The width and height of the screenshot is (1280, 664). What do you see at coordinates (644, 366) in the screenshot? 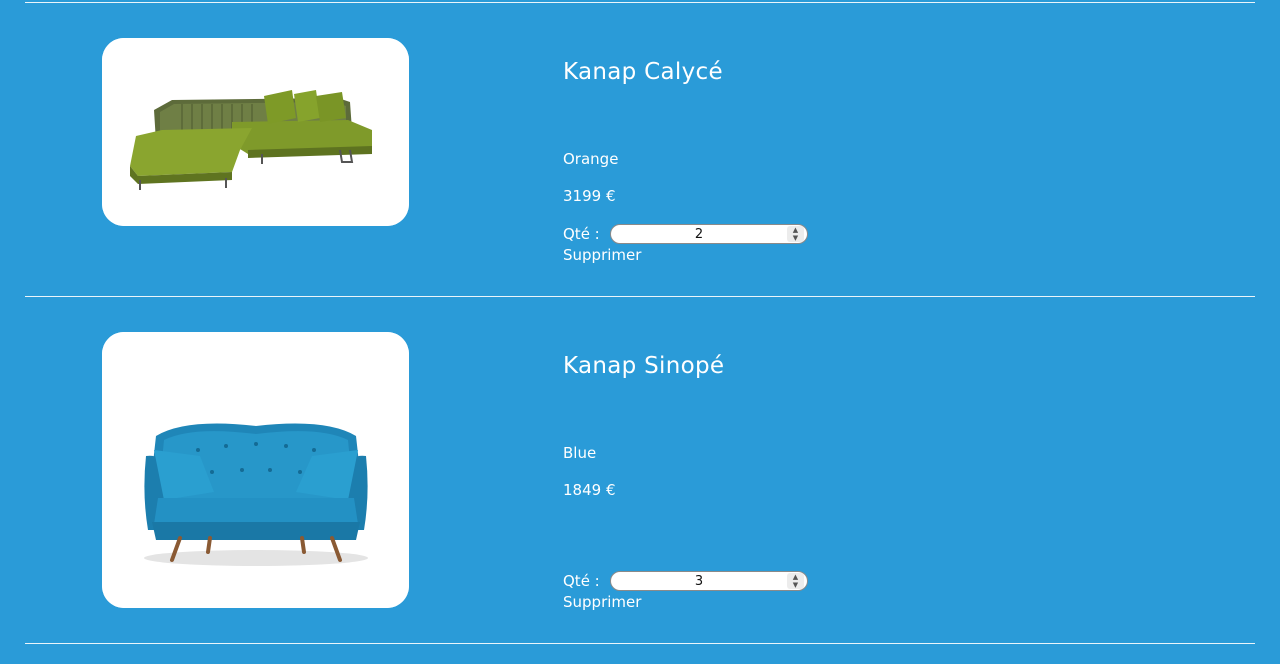
I see `product-title: Kanap Sinopé` at bounding box center [644, 366].